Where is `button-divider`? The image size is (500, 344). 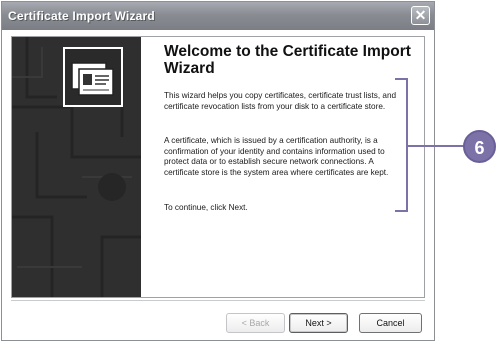
button-divider is located at coordinates (218, 300).